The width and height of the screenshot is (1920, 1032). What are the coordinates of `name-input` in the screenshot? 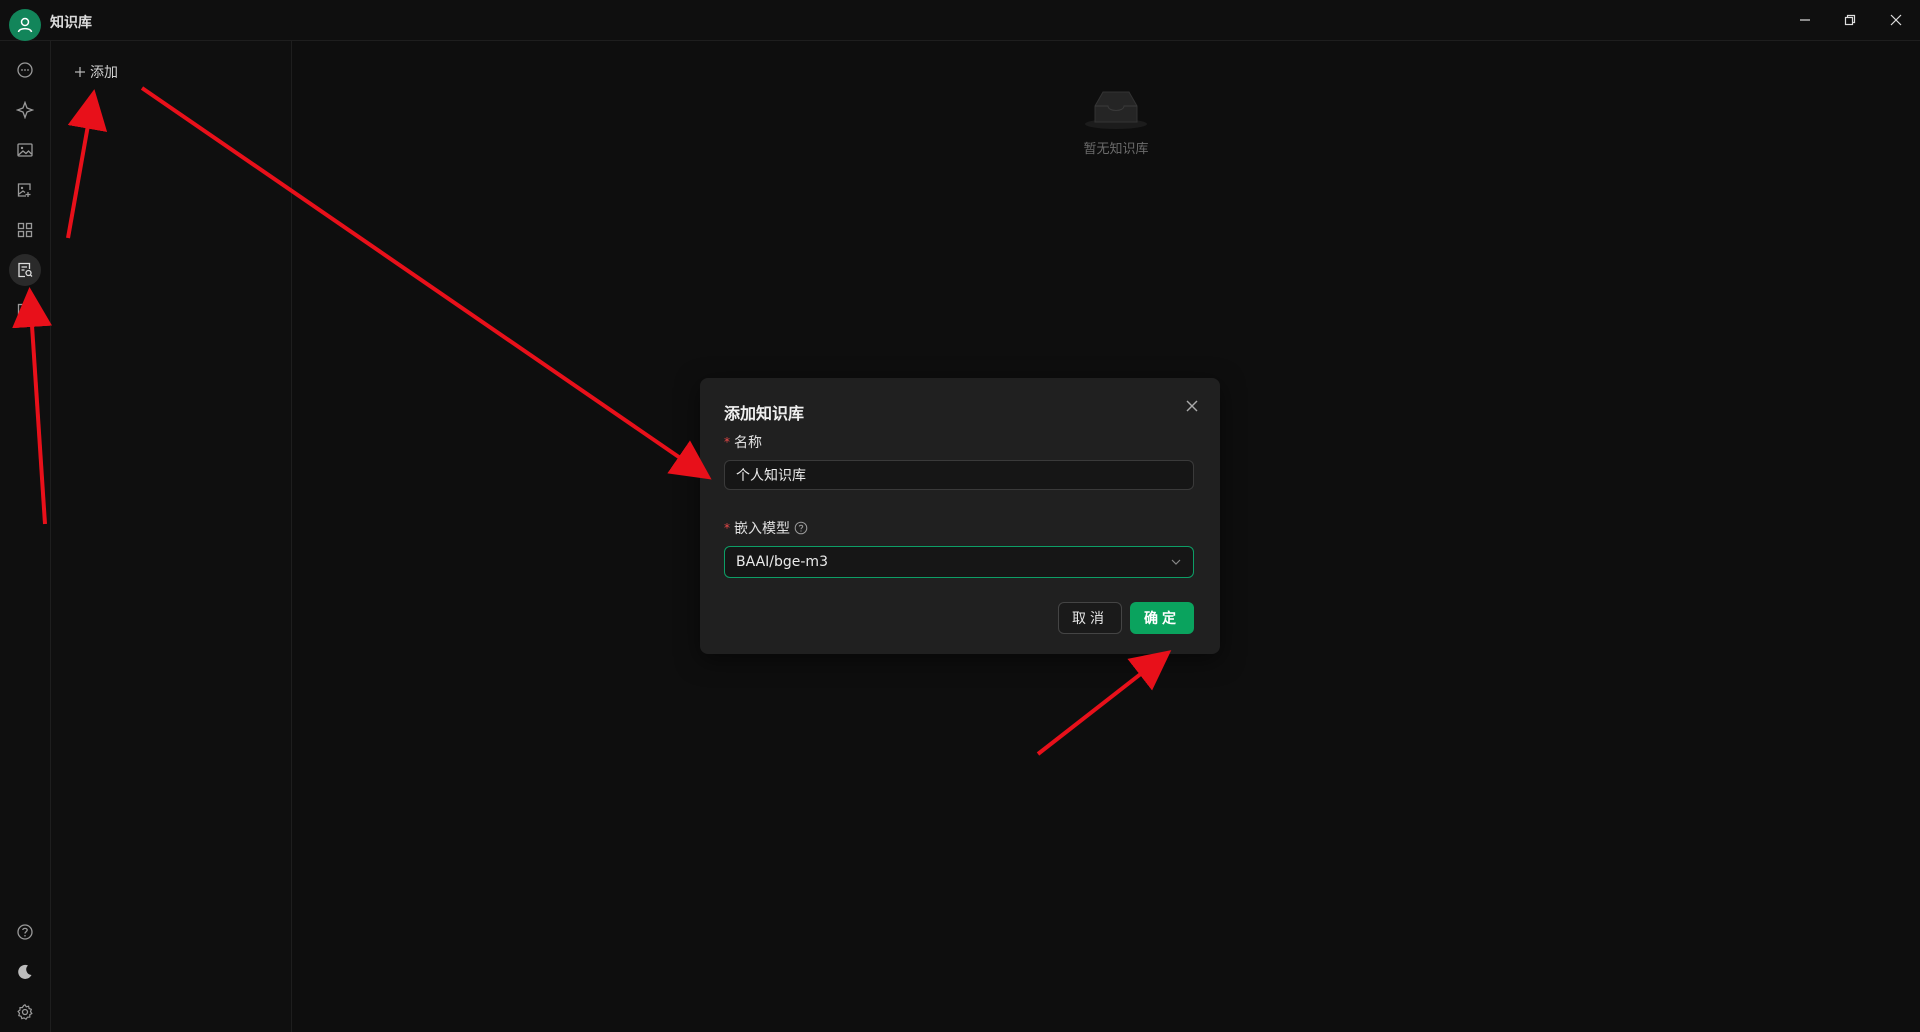 It's located at (959, 475).